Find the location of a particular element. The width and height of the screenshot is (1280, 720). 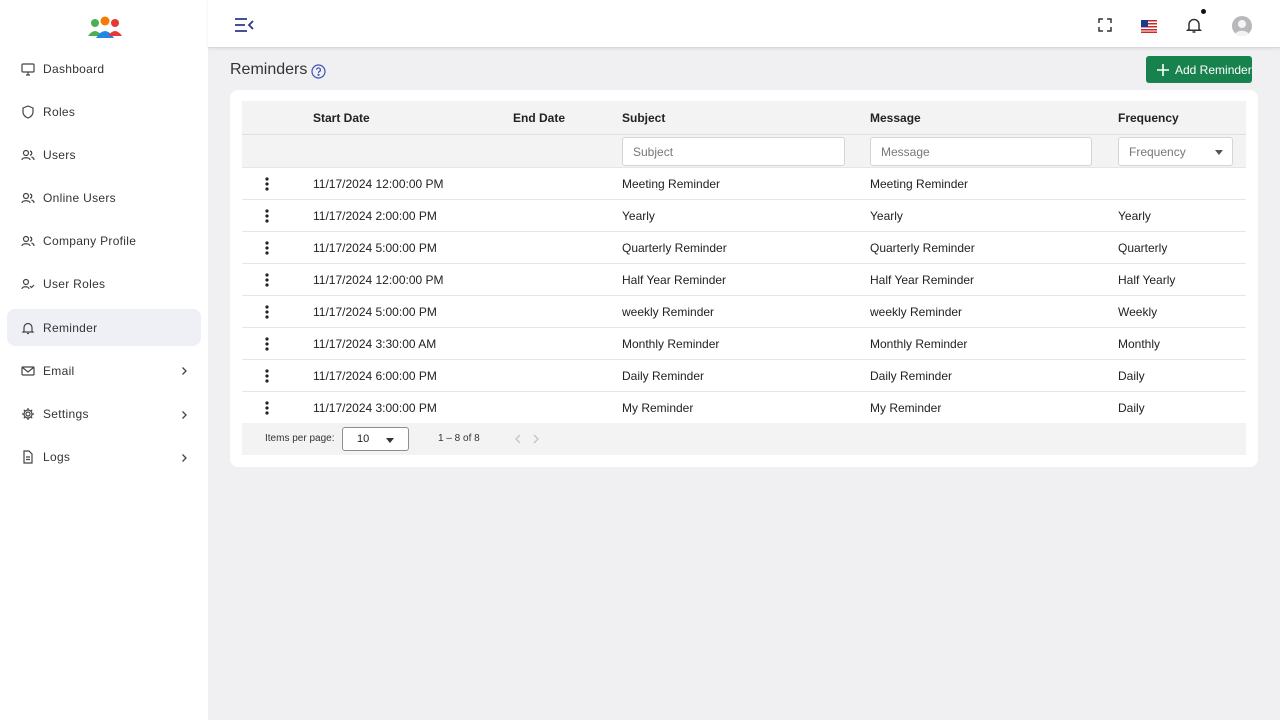

column-header-subject: Subject is located at coordinates (742, 117).